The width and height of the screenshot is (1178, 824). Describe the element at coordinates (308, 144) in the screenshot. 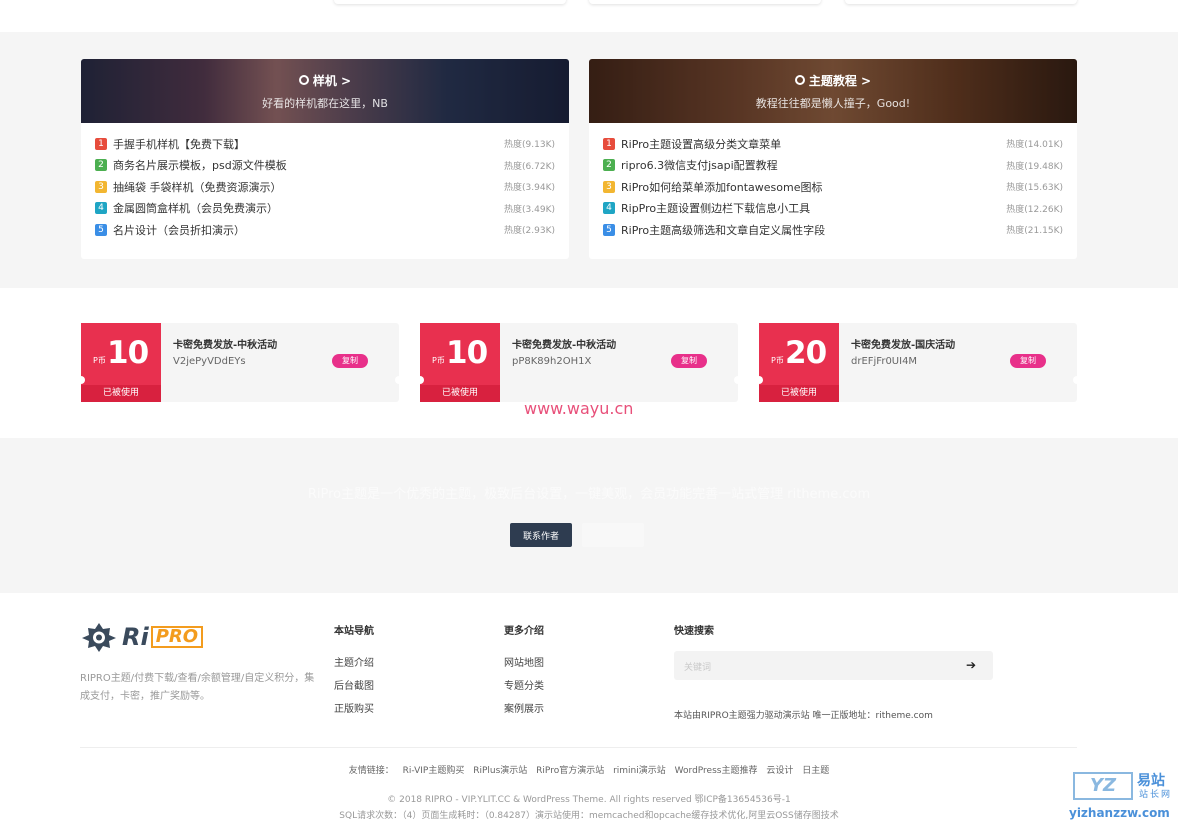

I see `item-title-link: 手握手机样机【免费下载】` at that location.